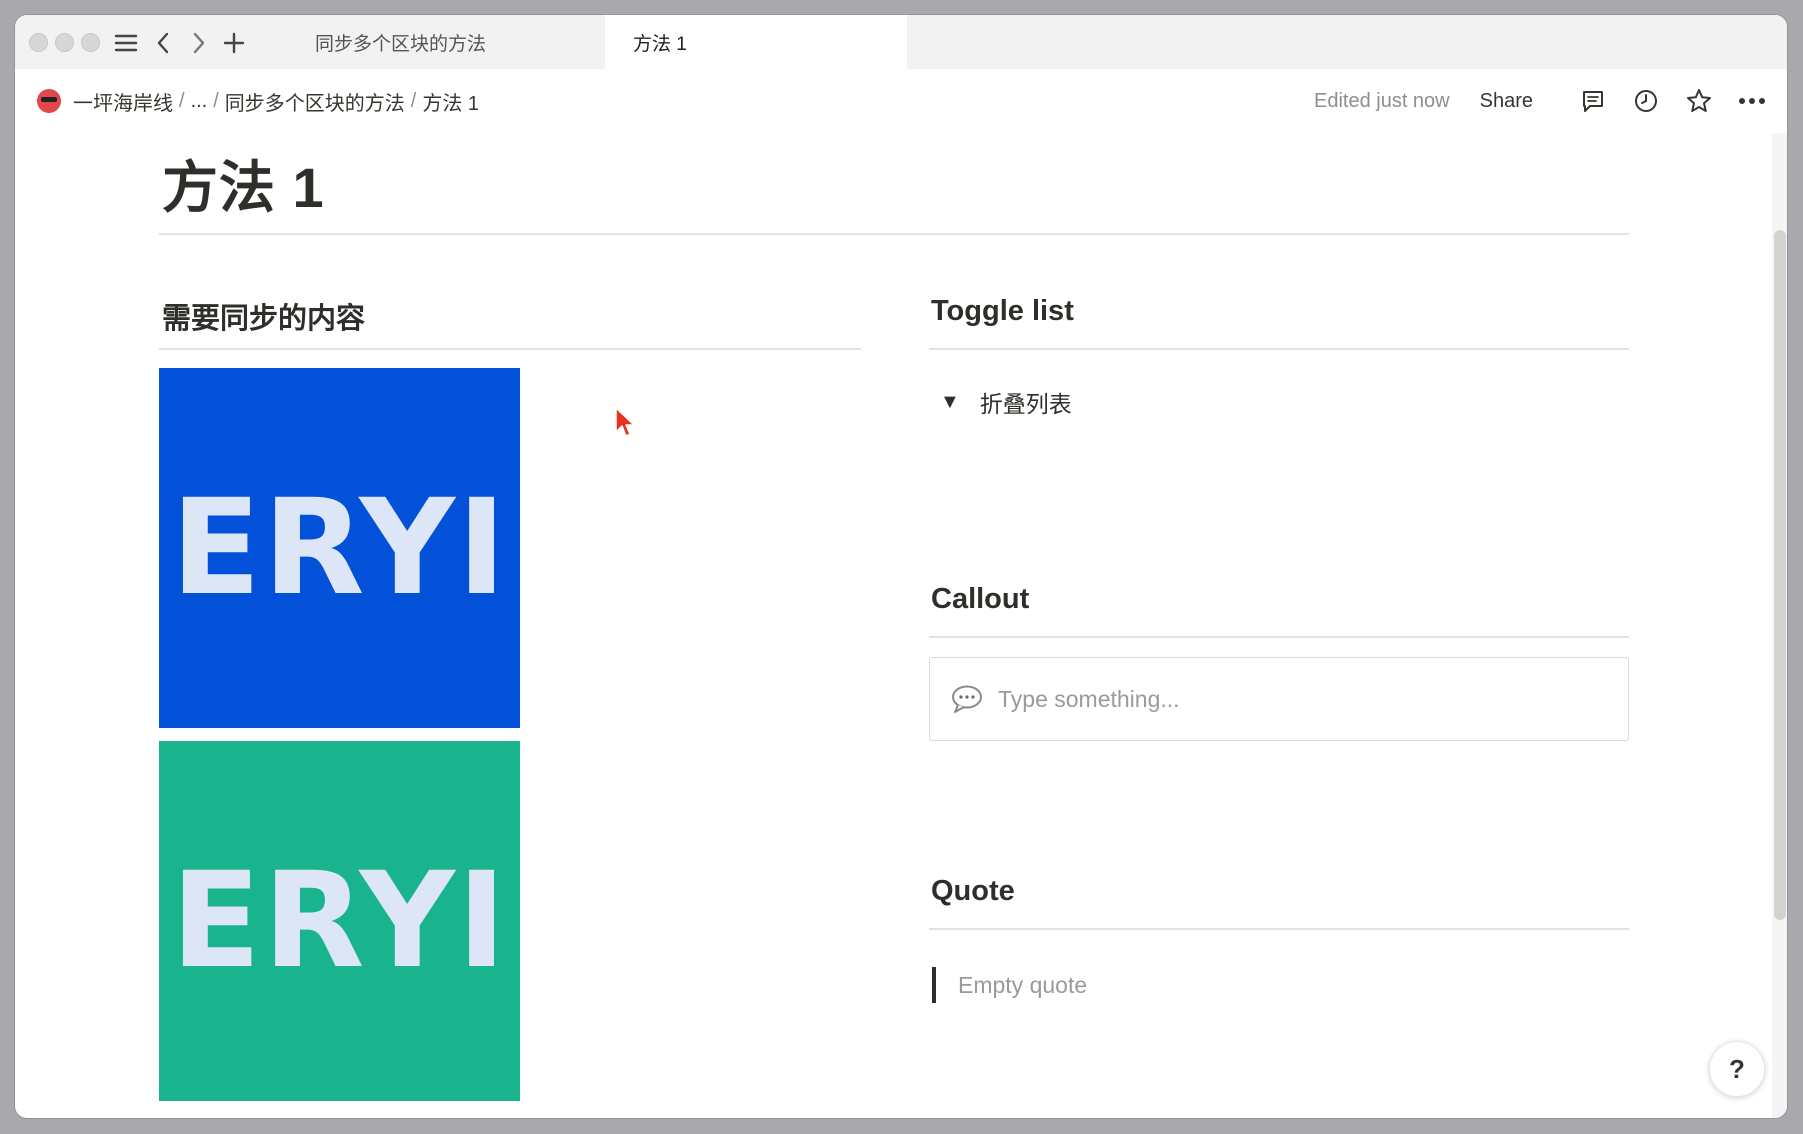 This screenshot has height=1134, width=1803. What do you see at coordinates (1540, 101) in the screenshot?
I see `topbar-tools: Edited just now Share` at bounding box center [1540, 101].